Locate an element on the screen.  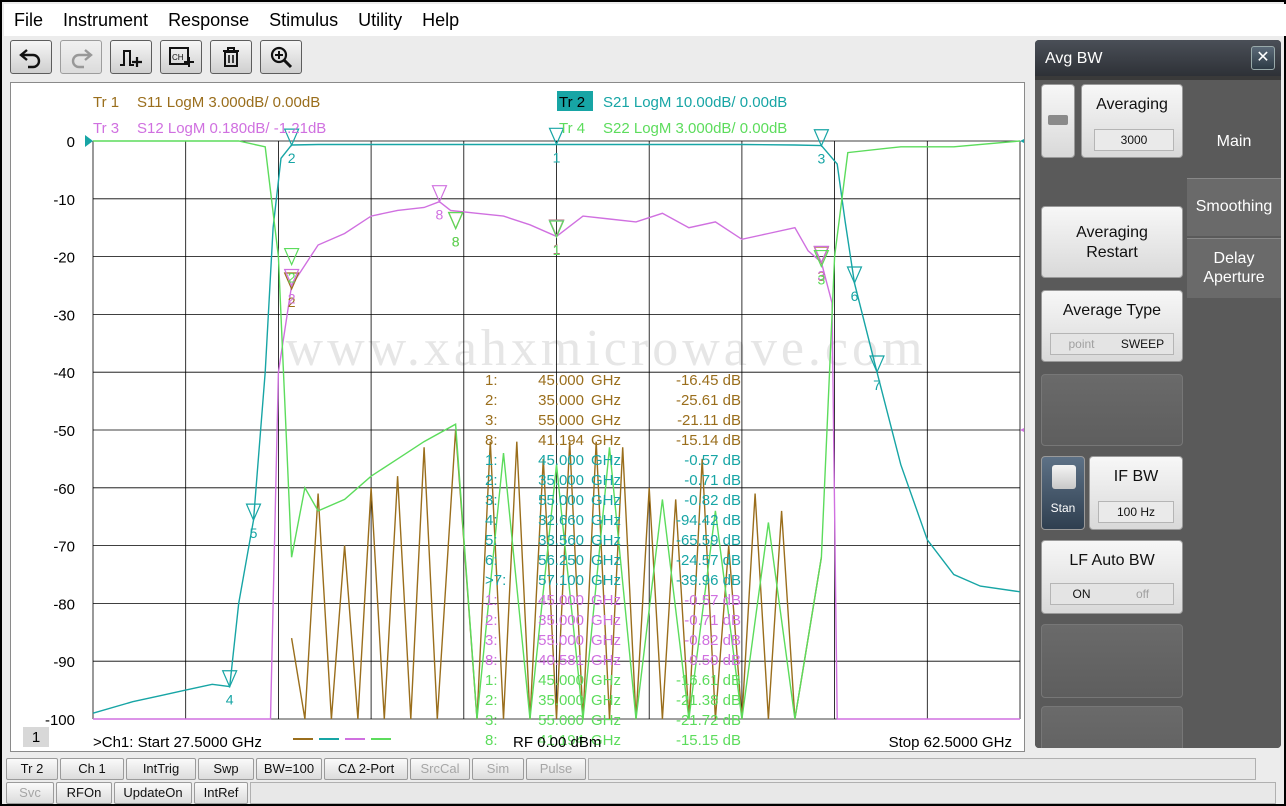
status-intref: IntRef is located at coordinates (221, 793).